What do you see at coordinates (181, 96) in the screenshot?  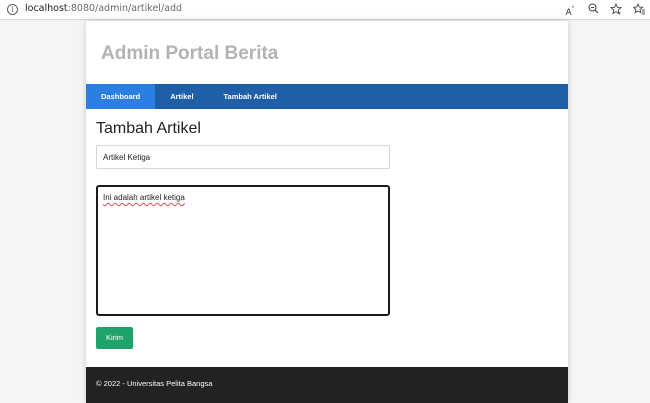 I see `nav-item-artikel: Artikel` at bounding box center [181, 96].